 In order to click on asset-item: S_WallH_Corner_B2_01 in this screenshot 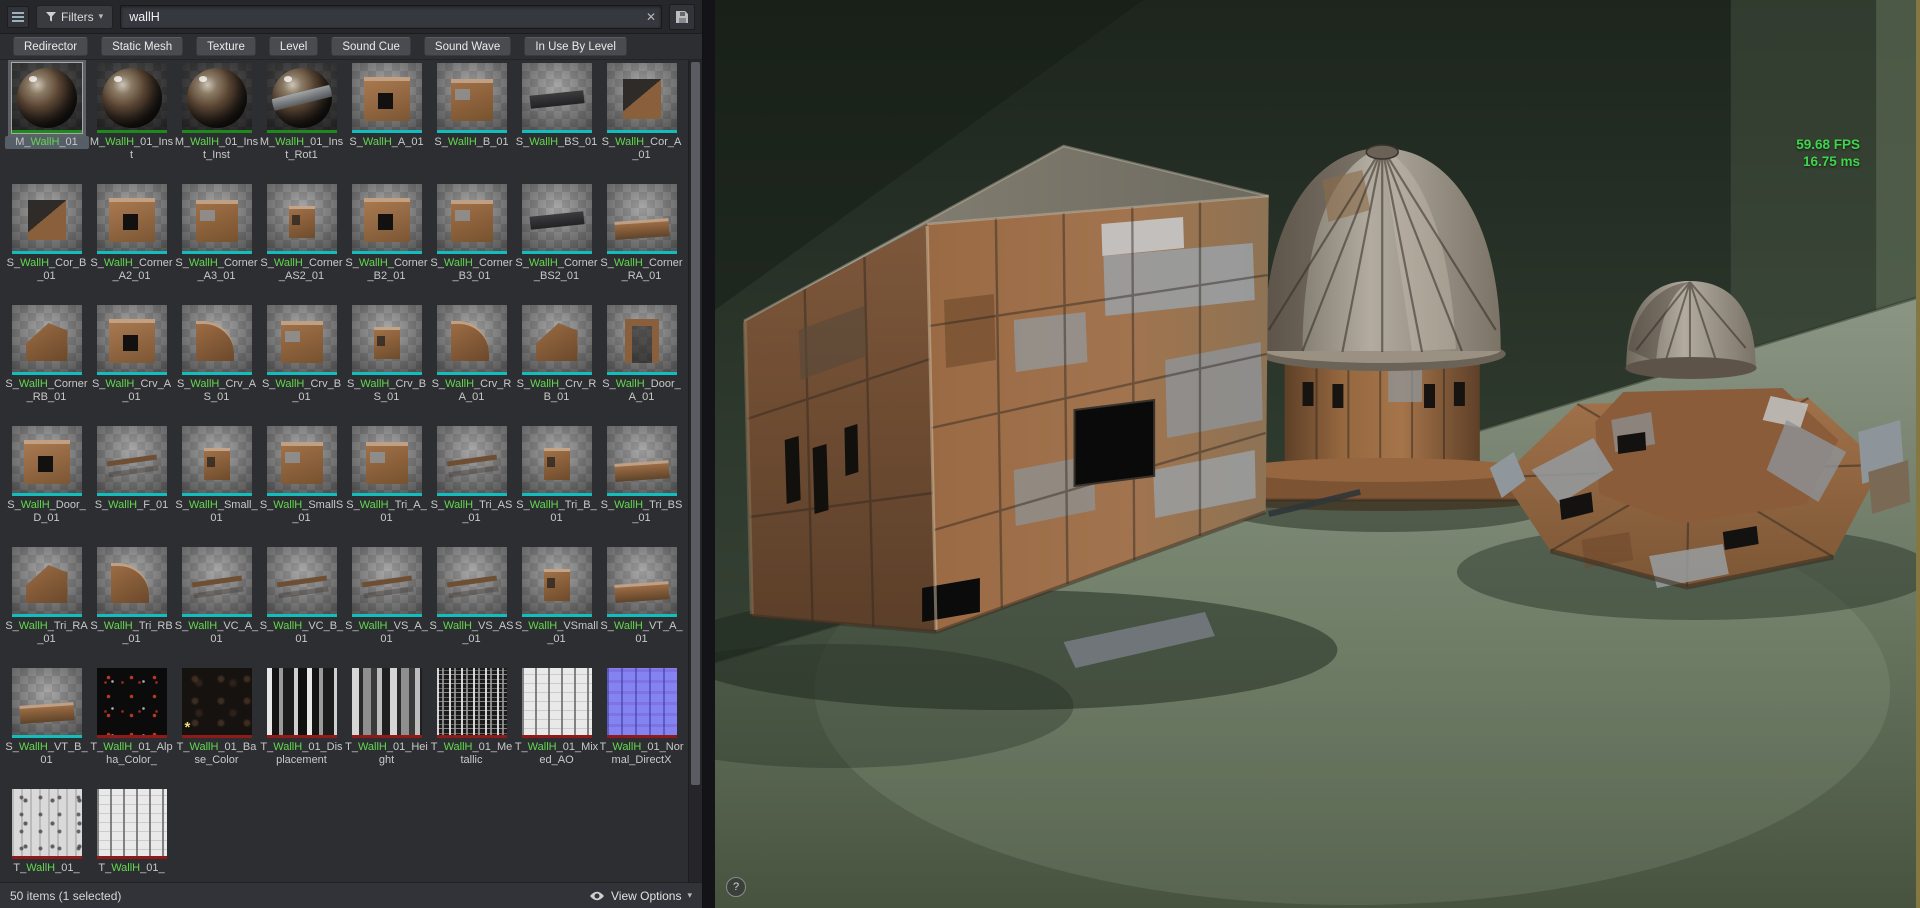, I will do `click(386, 241)`.